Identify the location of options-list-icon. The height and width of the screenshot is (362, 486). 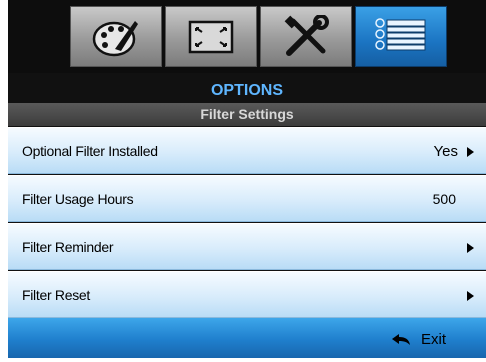
(400, 33).